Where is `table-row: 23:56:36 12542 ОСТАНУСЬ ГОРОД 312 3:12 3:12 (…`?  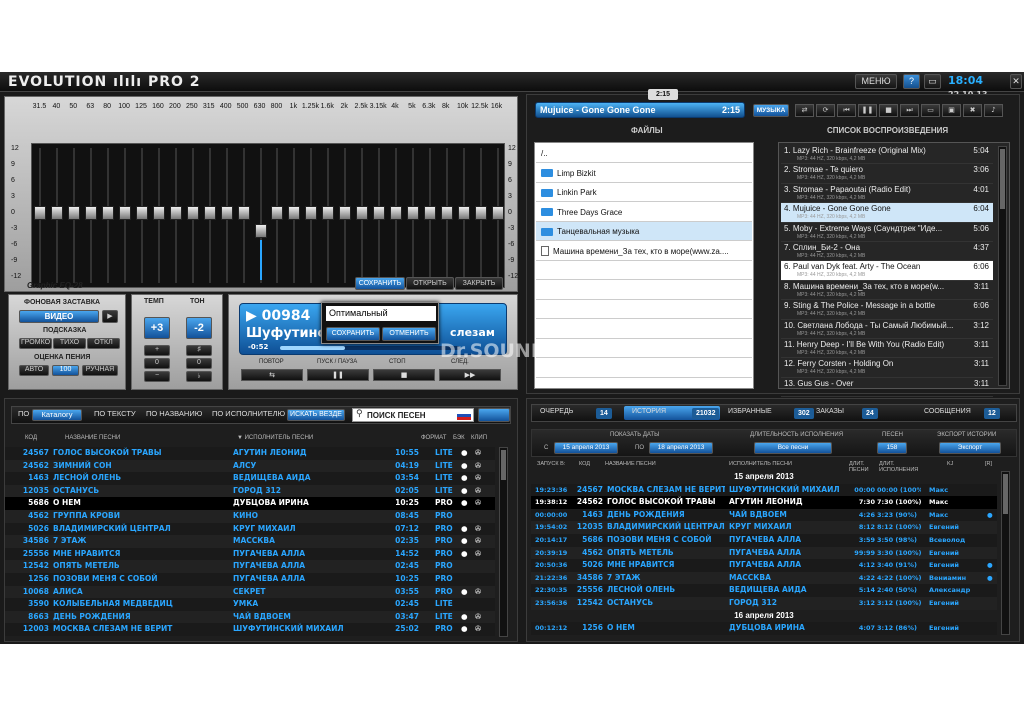 table-row: 23:56:36 12542 ОСТАНУСЬ ГОРОД 312 3:12 3:12 (… is located at coordinates (764, 603).